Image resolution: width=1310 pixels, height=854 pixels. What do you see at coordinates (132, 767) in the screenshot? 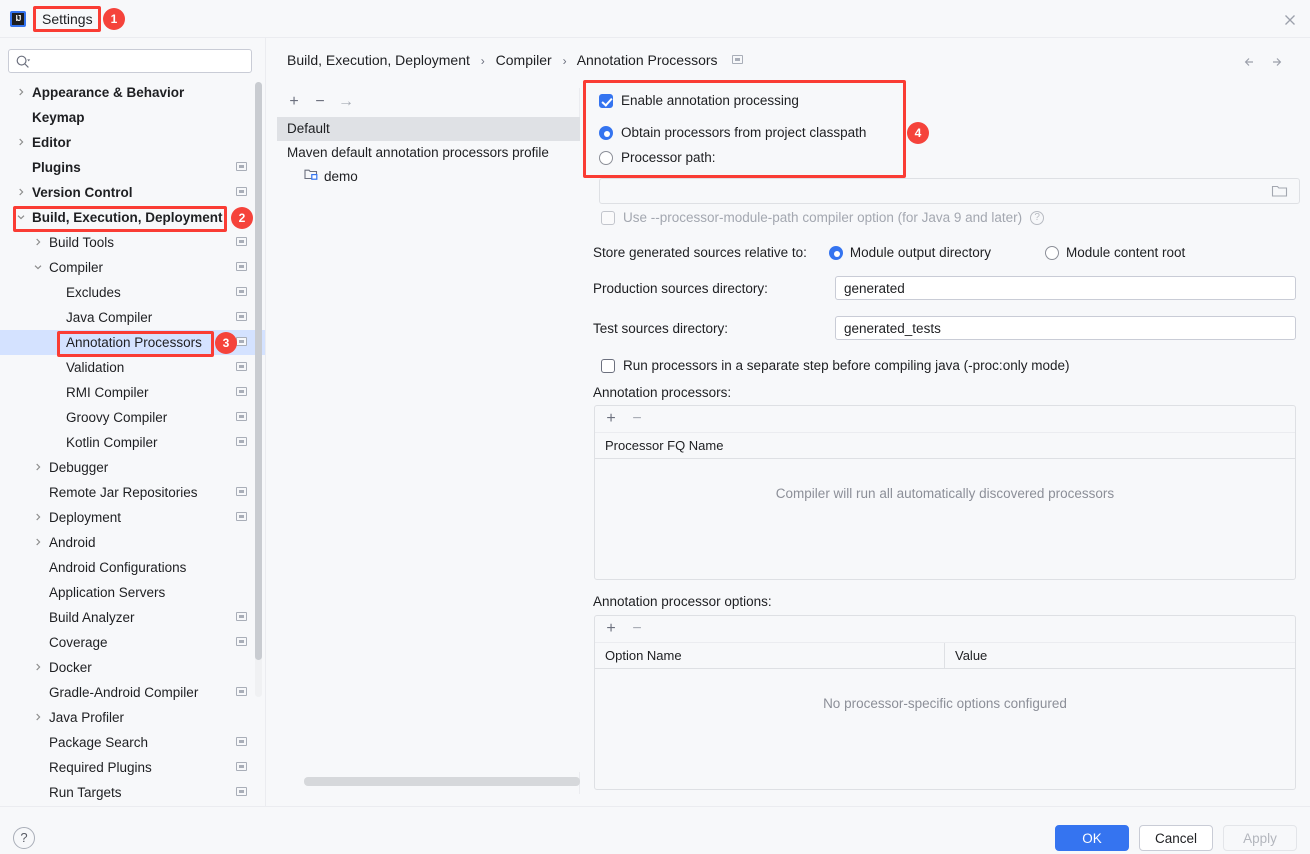
I see `sidebar-item-required-plugins: Required Plugins` at bounding box center [132, 767].